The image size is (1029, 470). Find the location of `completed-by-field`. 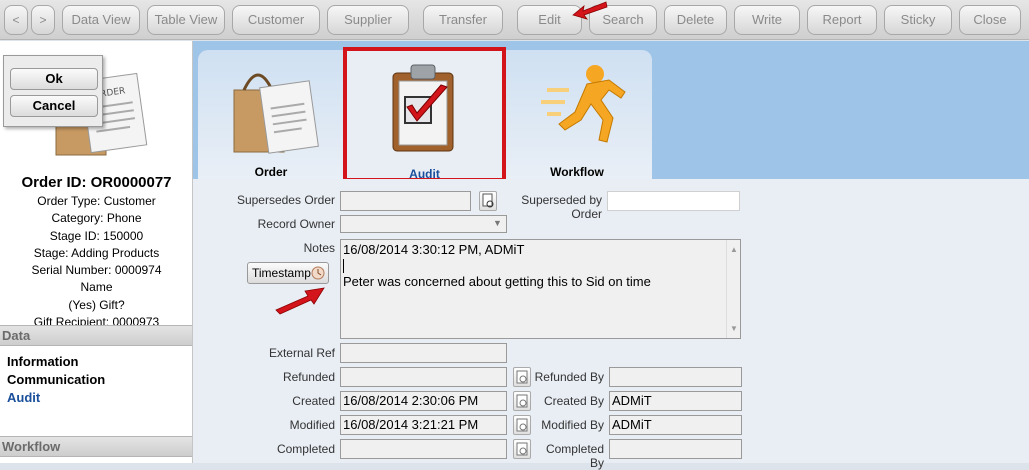

completed-by-field is located at coordinates (675, 449).